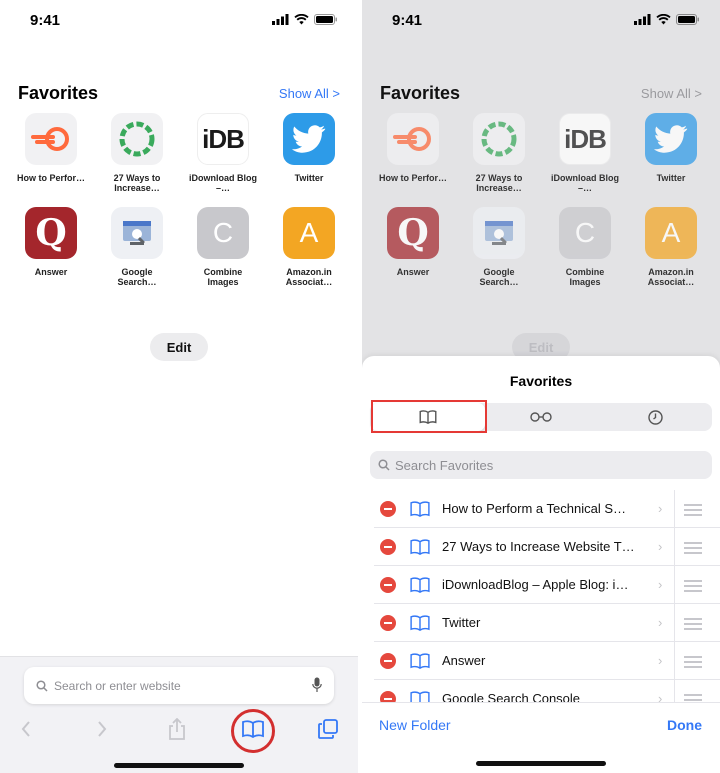 This screenshot has width=720, height=773. I want to click on bottom-toolbar: Search or enter website, so click(179, 714).